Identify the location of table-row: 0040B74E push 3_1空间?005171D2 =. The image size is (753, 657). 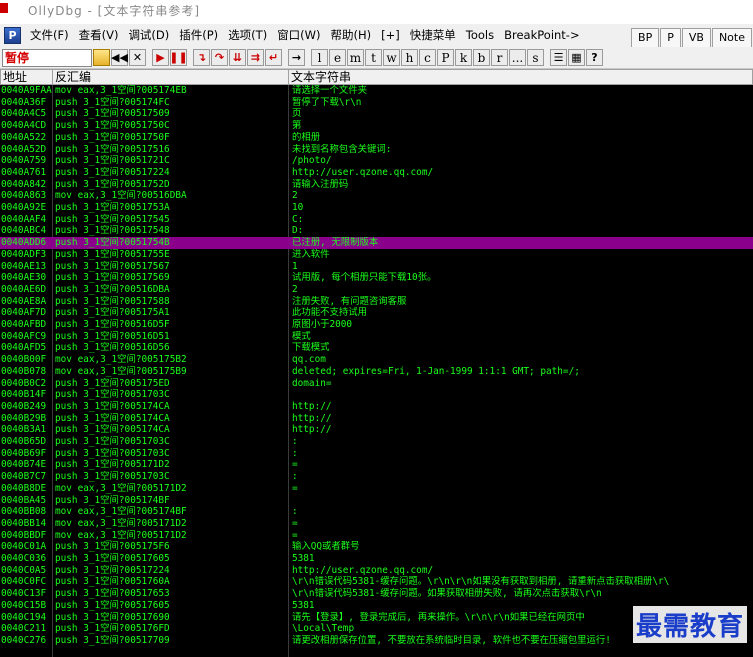
(376, 465).